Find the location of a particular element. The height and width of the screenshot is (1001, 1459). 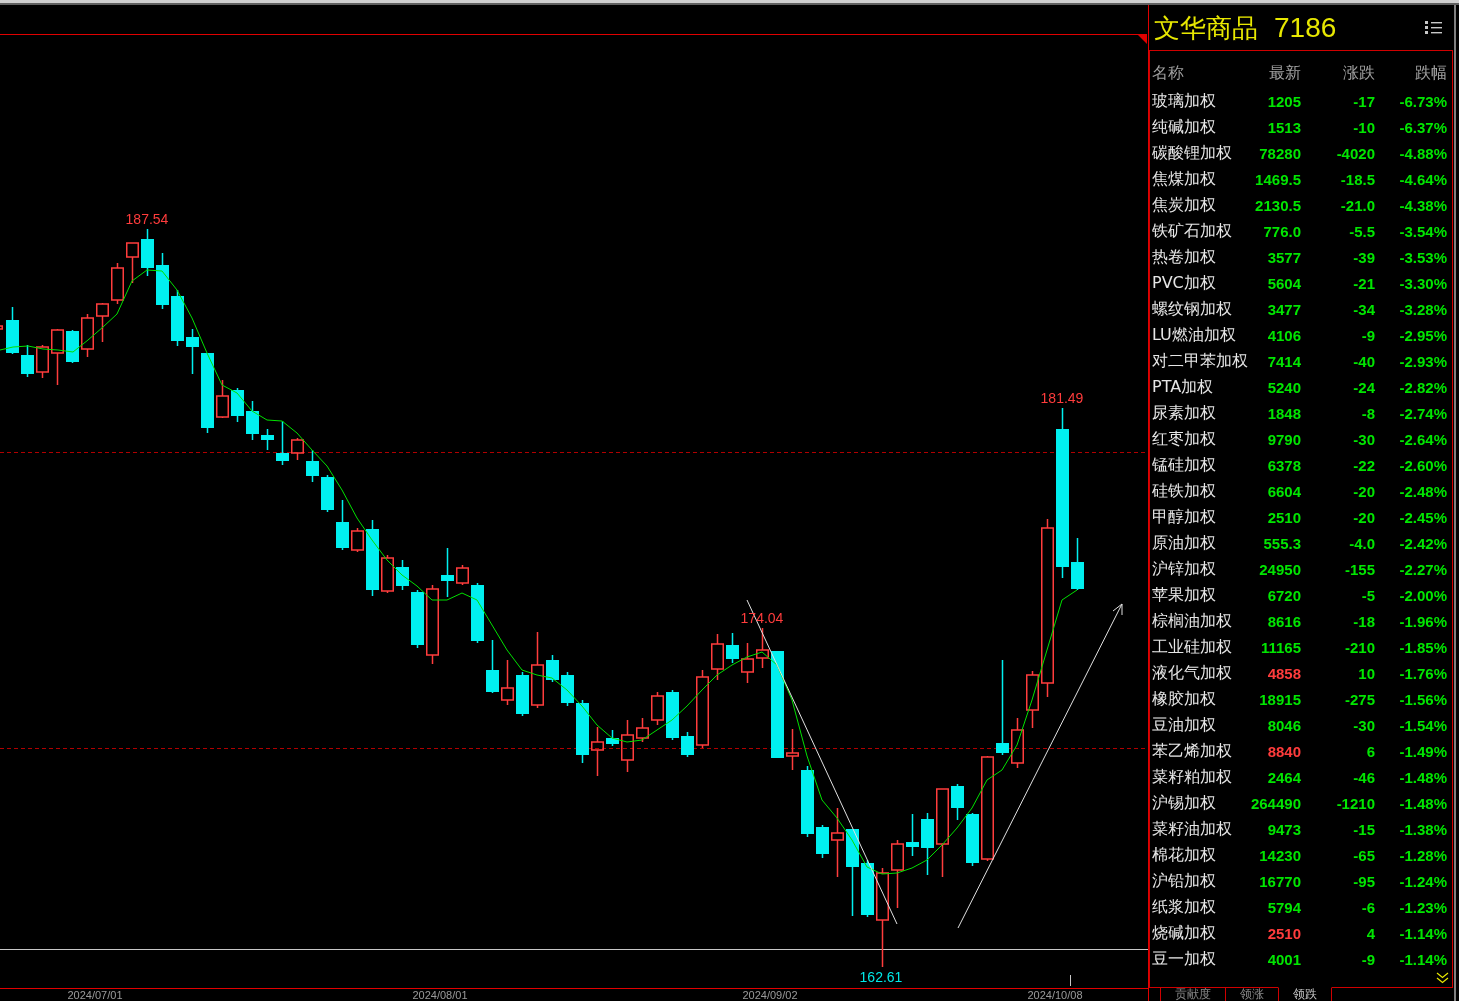

price-cell-text: 24950 is located at coordinates (1279, 569).